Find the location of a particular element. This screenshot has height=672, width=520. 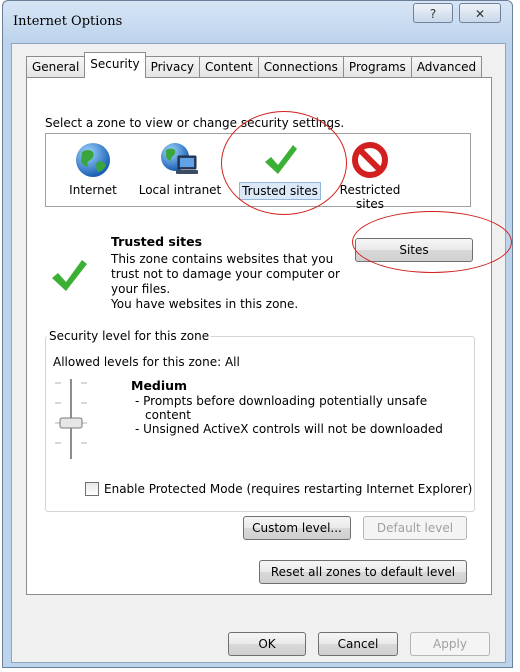

close-button: ✕ is located at coordinates (480, 13).